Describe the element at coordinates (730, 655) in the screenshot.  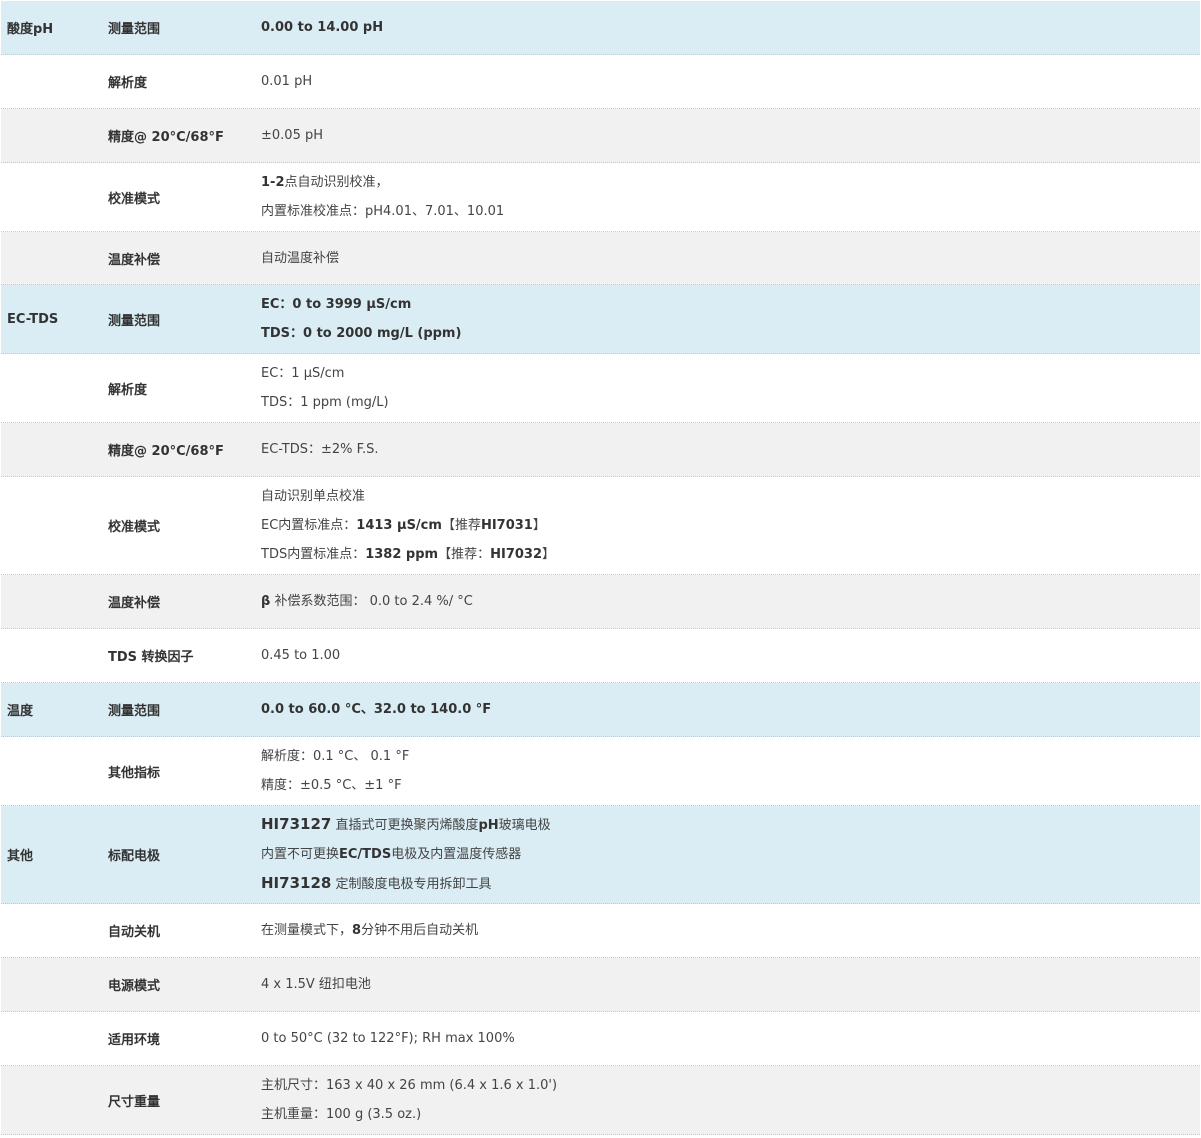
I see `value-line: 0.45 to 1.00` at that location.